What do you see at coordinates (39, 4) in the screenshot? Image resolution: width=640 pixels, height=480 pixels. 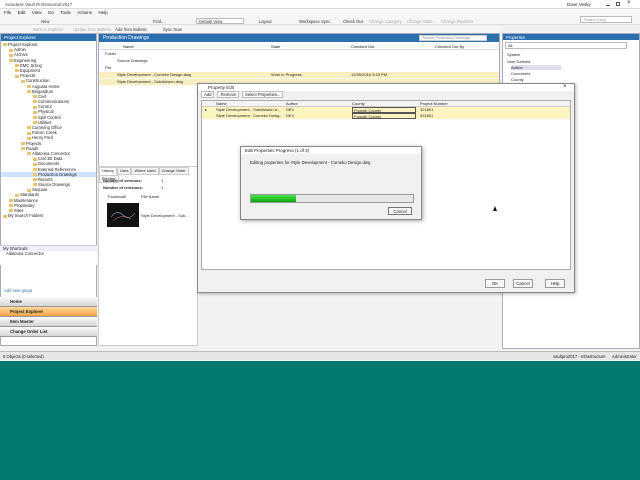 I see `window-title: Autodesk Vault Professional 2017` at bounding box center [39, 4].